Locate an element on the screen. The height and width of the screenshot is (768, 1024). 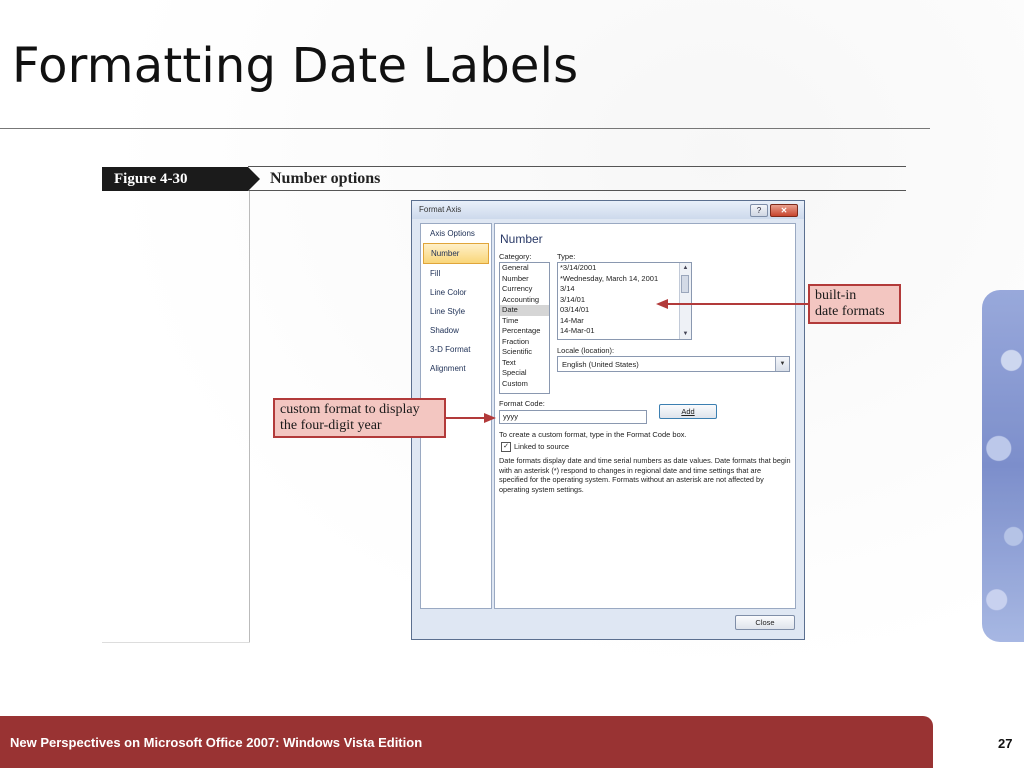
slide-title: Formatting Date Labels is located at coordinates (295, 66).